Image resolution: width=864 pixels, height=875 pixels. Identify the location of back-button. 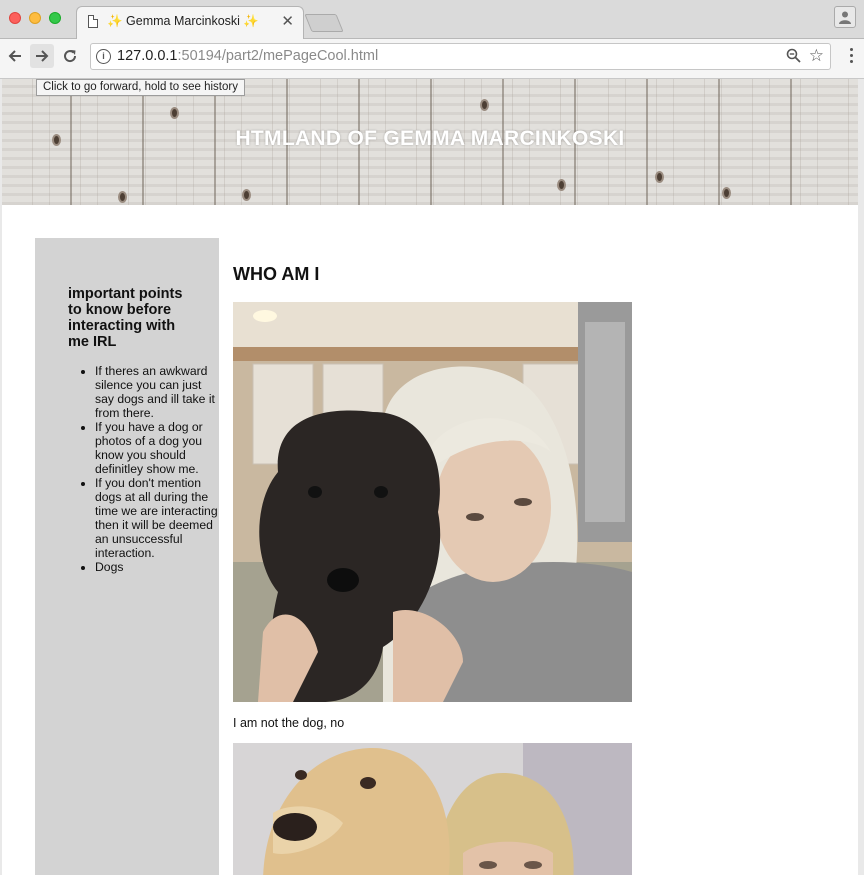
(15, 56).